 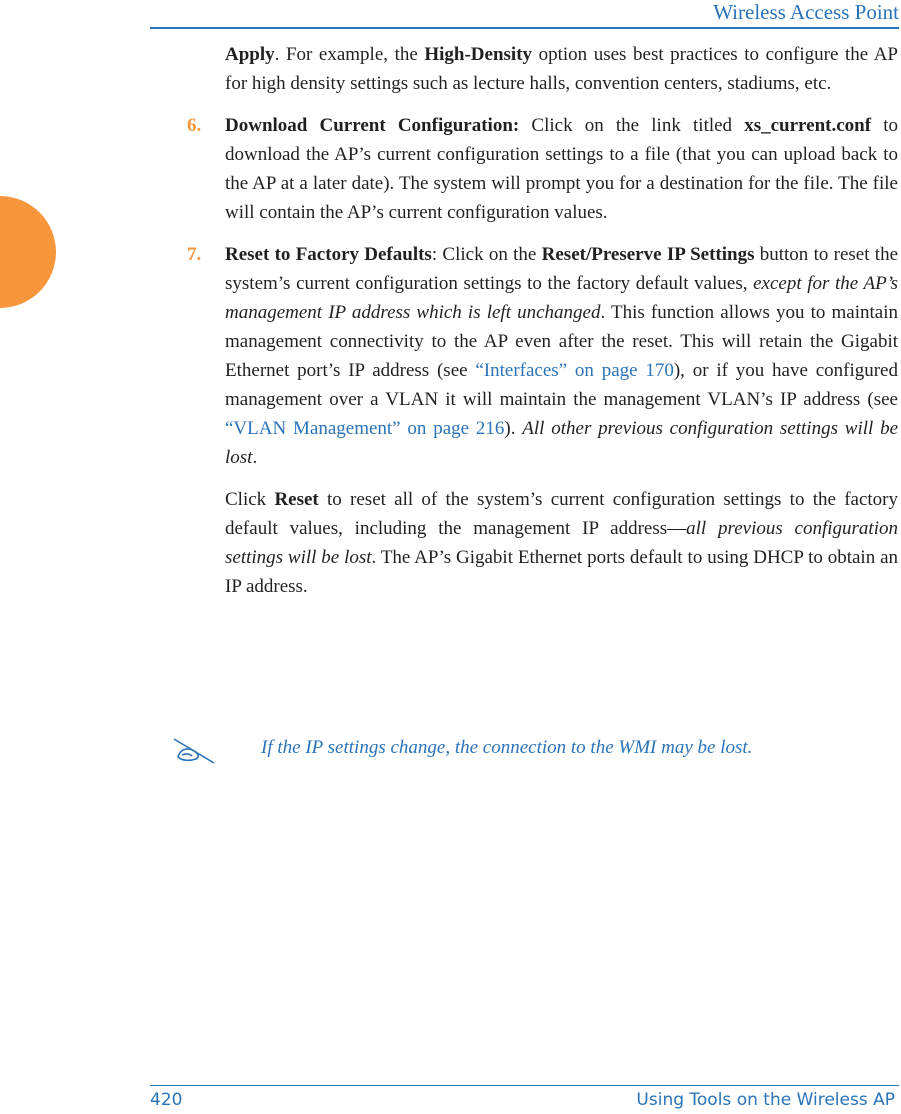 What do you see at coordinates (250, 499) in the screenshot?
I see `text: Click` at bounding box center [250, 499].